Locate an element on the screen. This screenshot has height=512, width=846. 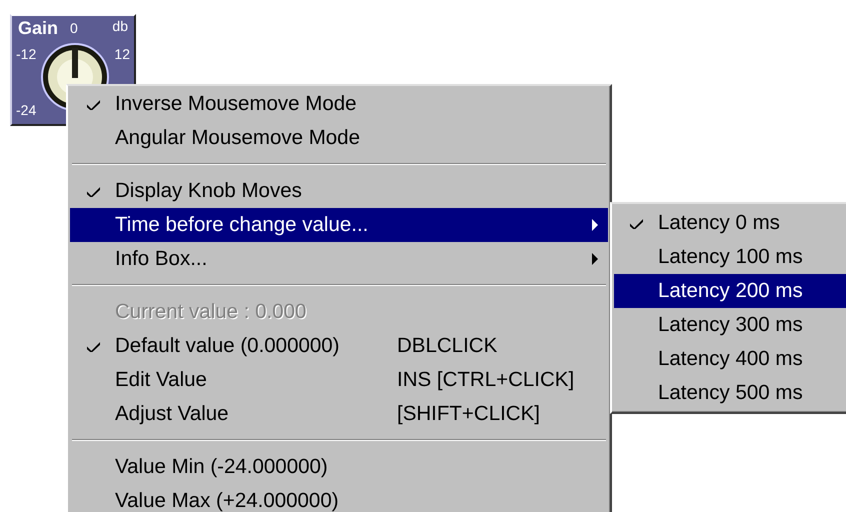
shortcut-text: DBLCLICK is located at coordinates (447, 346).